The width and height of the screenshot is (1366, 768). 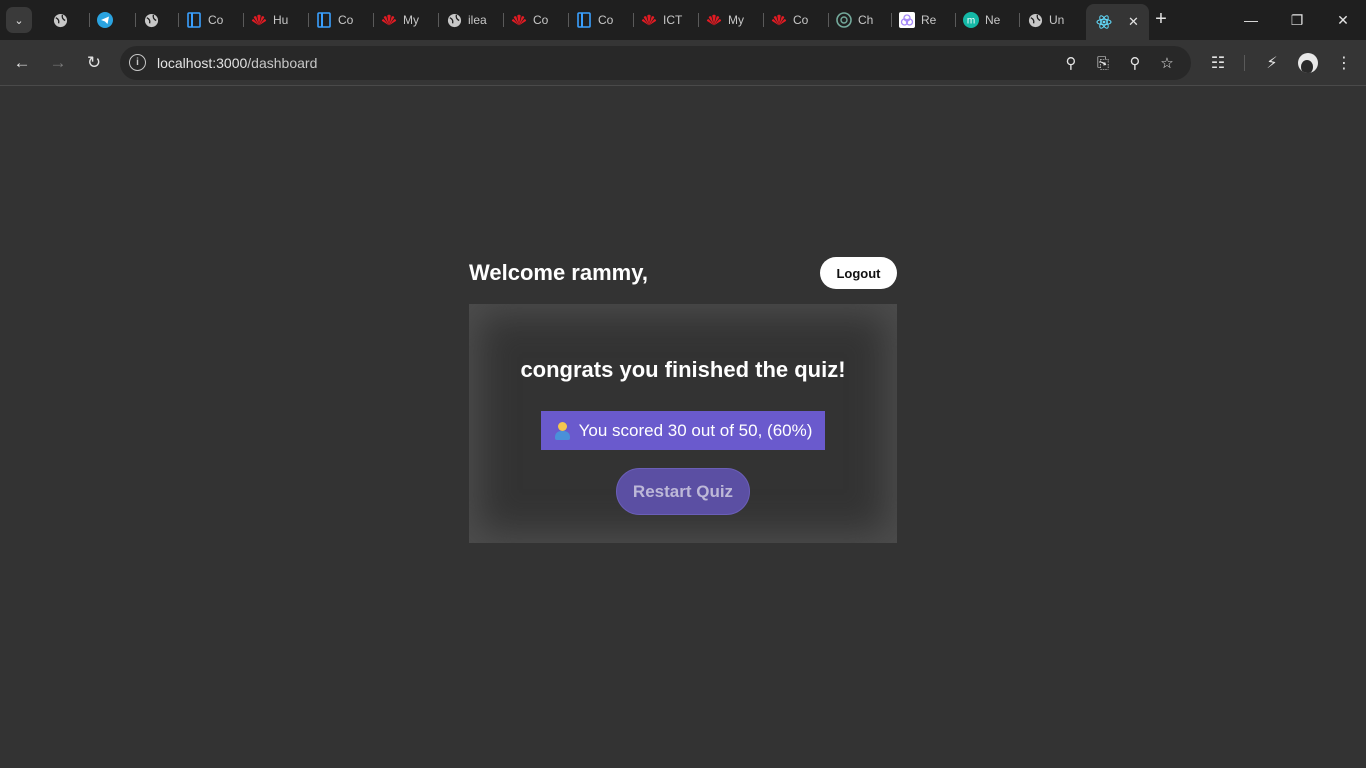 What do you see at coordinates (1104, 22) in the screenshot?
I see `react-icon` at bounding box center [1104, 22].